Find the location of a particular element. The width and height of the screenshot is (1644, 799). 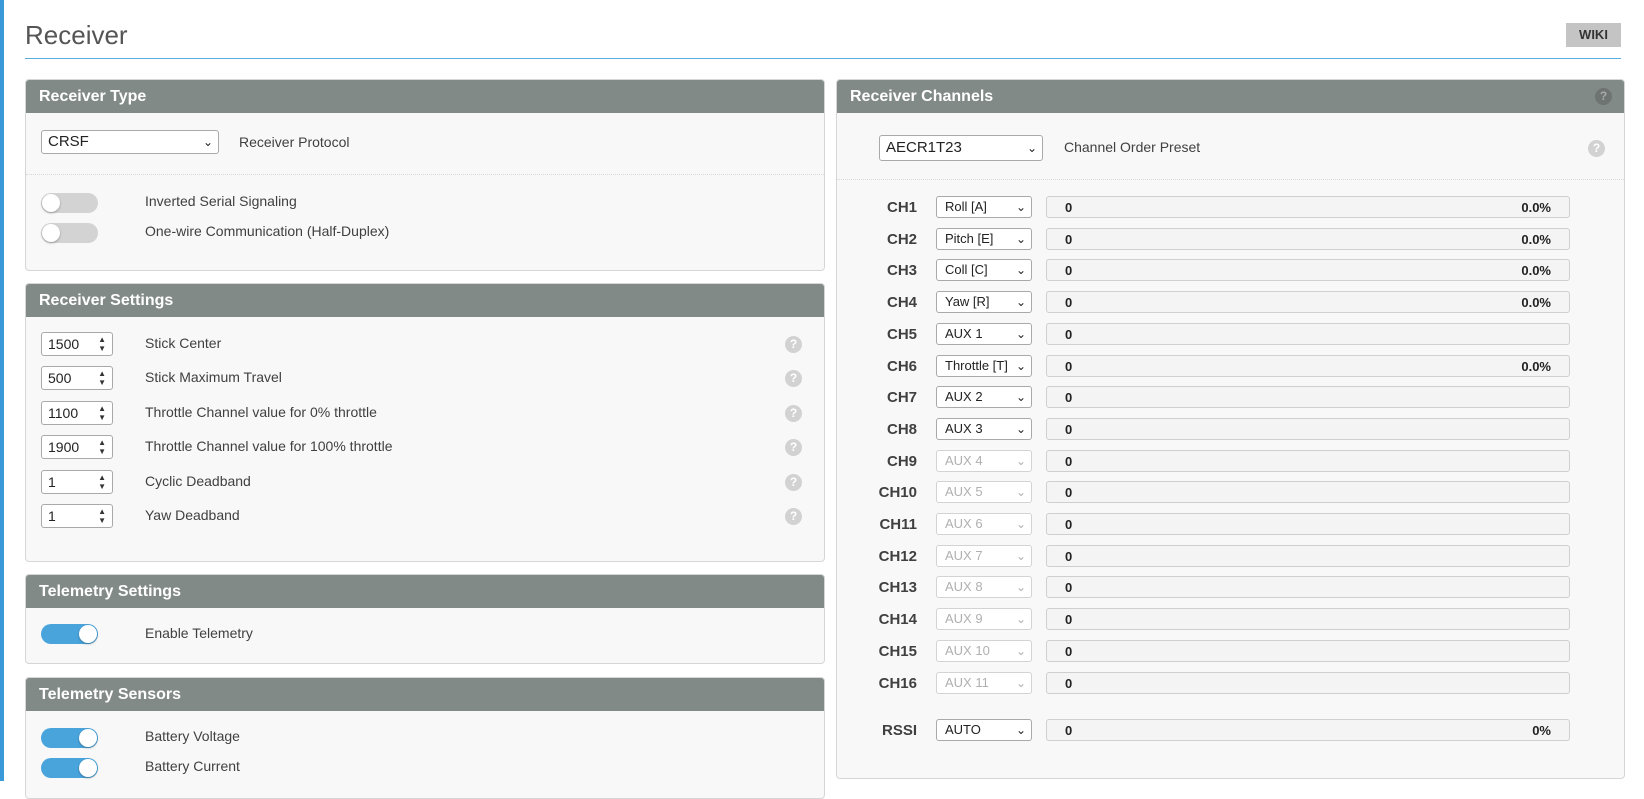

half-duplex-toggle is located at coordinates (69, 233).